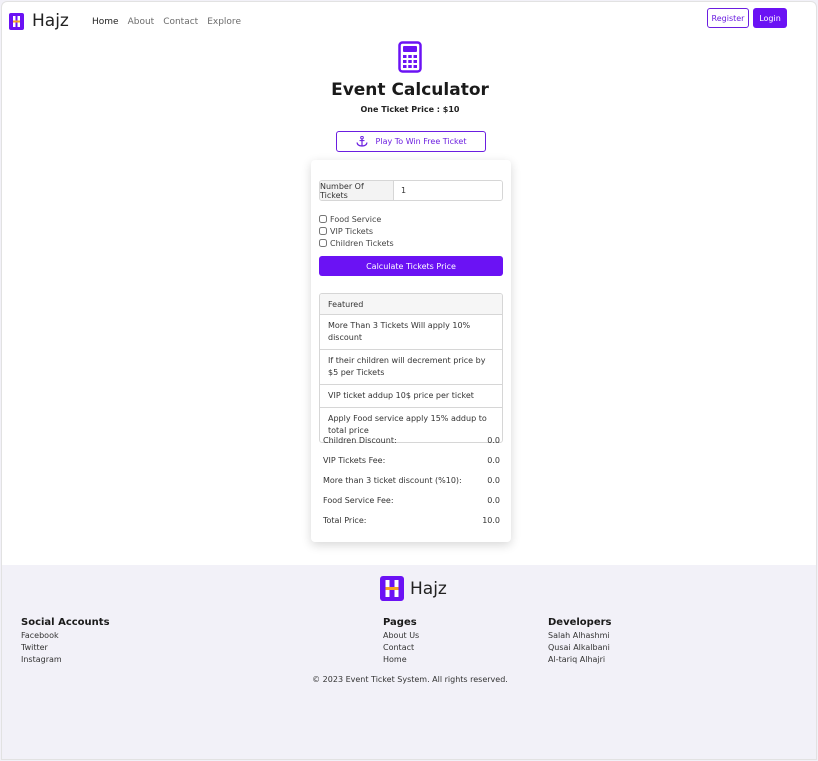 Image resolution: width=818 pixels, height=761 pixels. What do you see at coordinates (354, 460) in the screenshot?
I see `result-label: VIP Tickets Fee:` at bounding box center [354, 460].